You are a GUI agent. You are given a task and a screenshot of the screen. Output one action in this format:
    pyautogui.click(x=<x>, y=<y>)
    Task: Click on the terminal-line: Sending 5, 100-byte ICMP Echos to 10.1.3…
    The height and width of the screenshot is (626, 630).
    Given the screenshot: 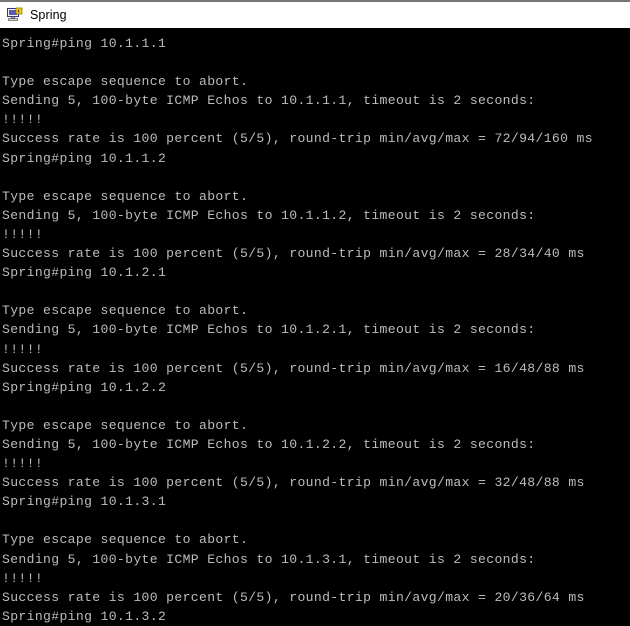 What is the action you would take?
    pyautogui.click(x=316, y=559)
    